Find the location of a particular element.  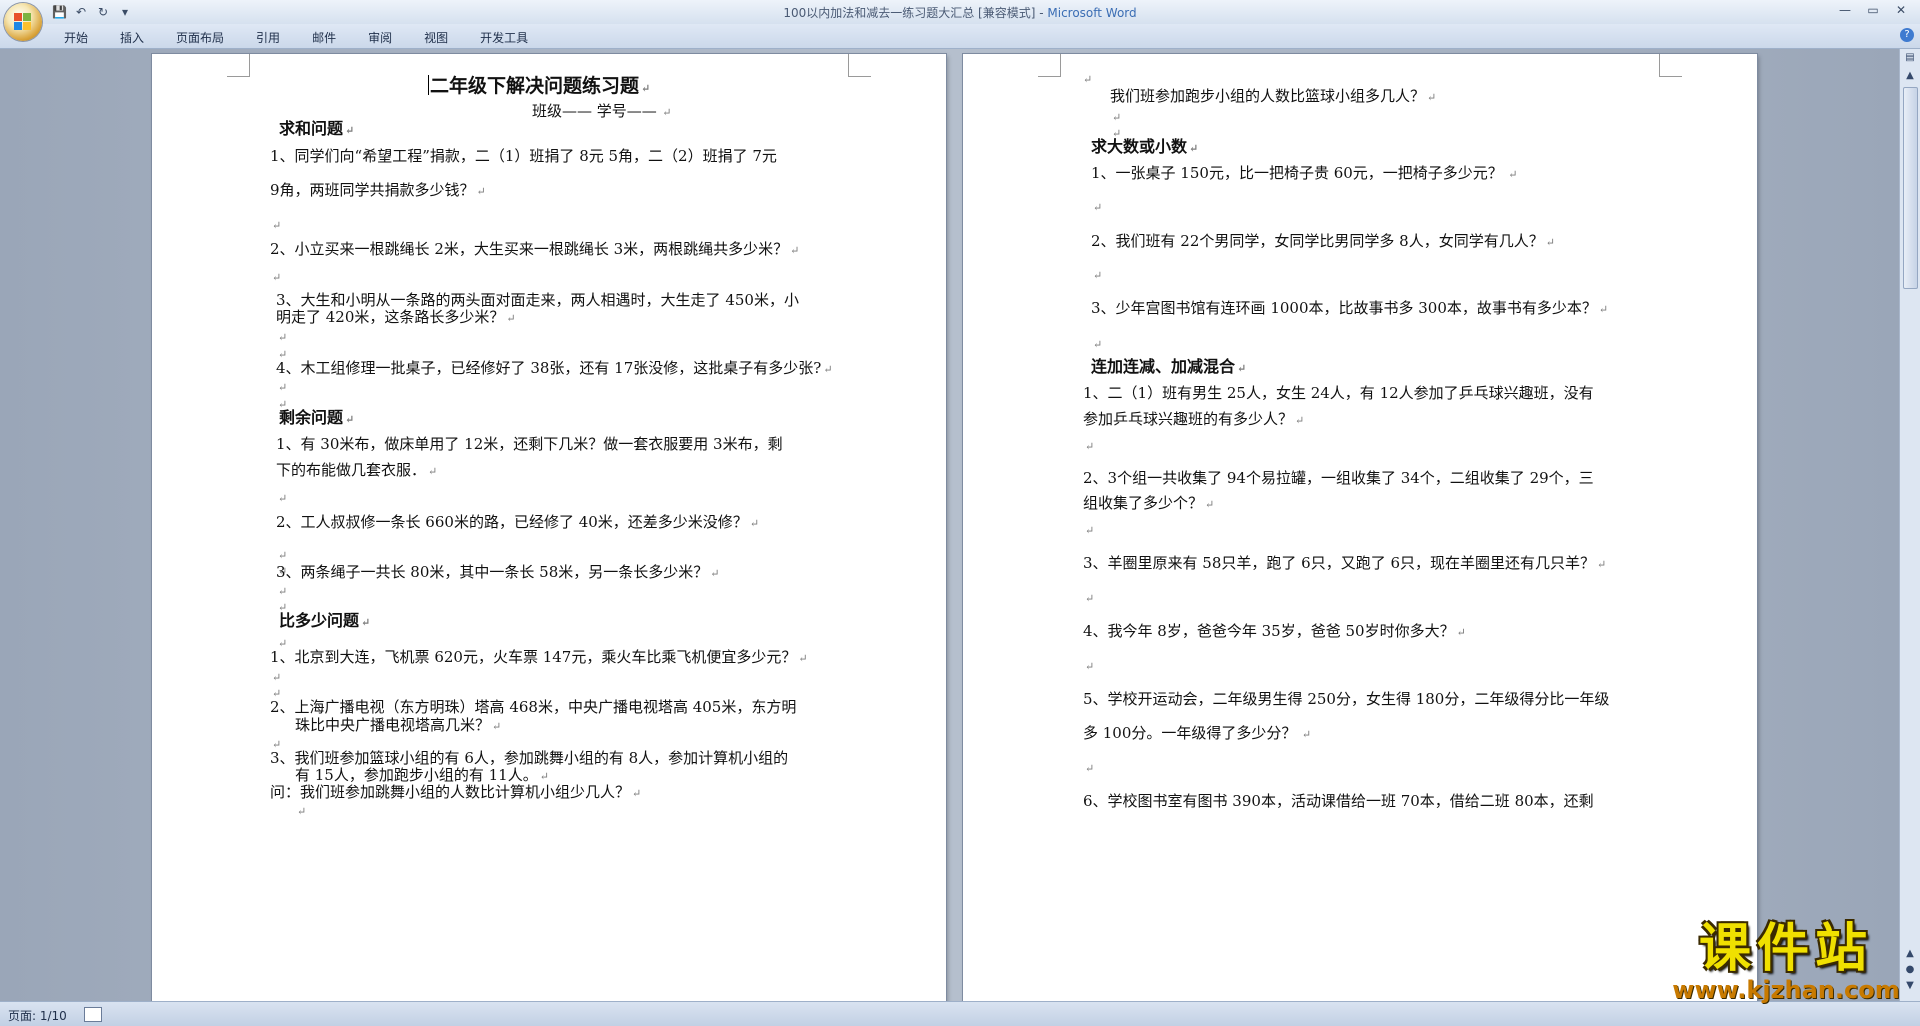

text-line: 组收集了多少个？ ↵ is located at coordinates (1148, 504).